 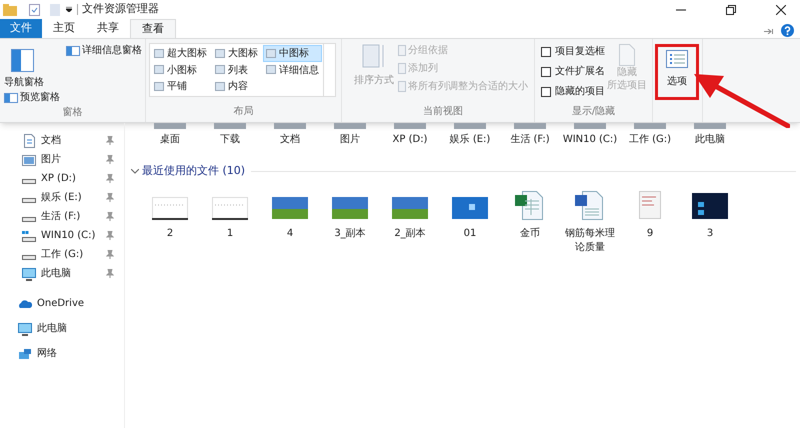 I want to click on group-label: 布局, so click(x=244, y=112).